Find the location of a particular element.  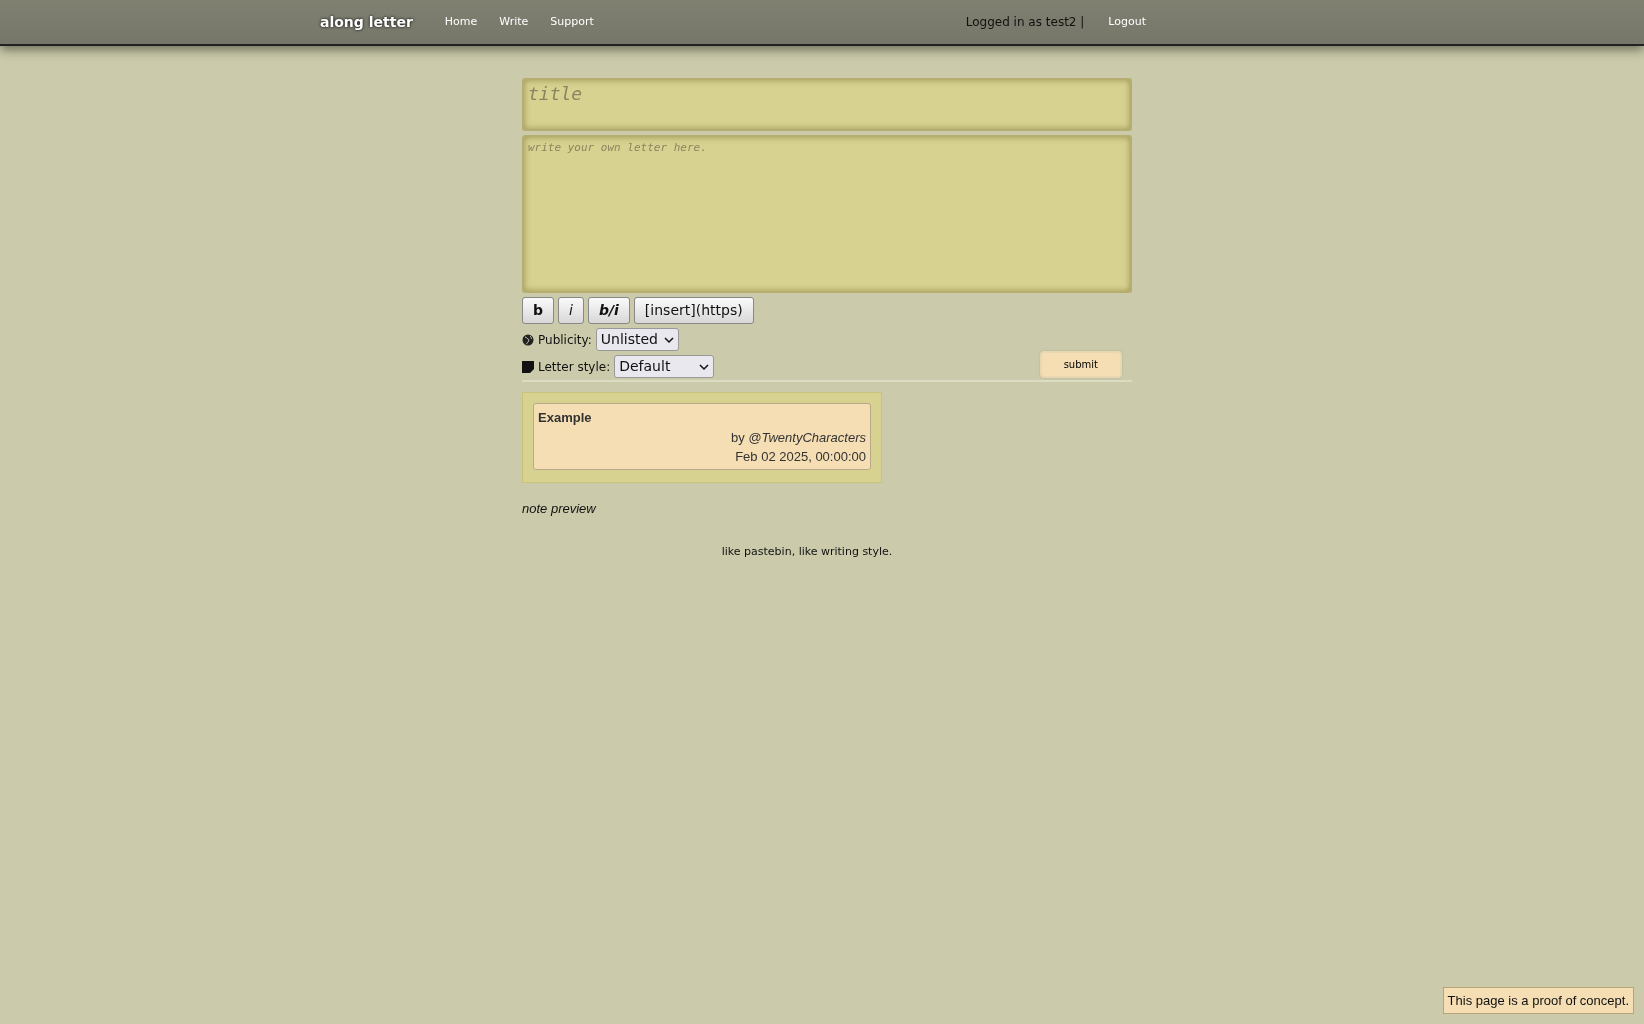

notice-box: This page is a proof of concept. is located at coordinates (1538, 1000).